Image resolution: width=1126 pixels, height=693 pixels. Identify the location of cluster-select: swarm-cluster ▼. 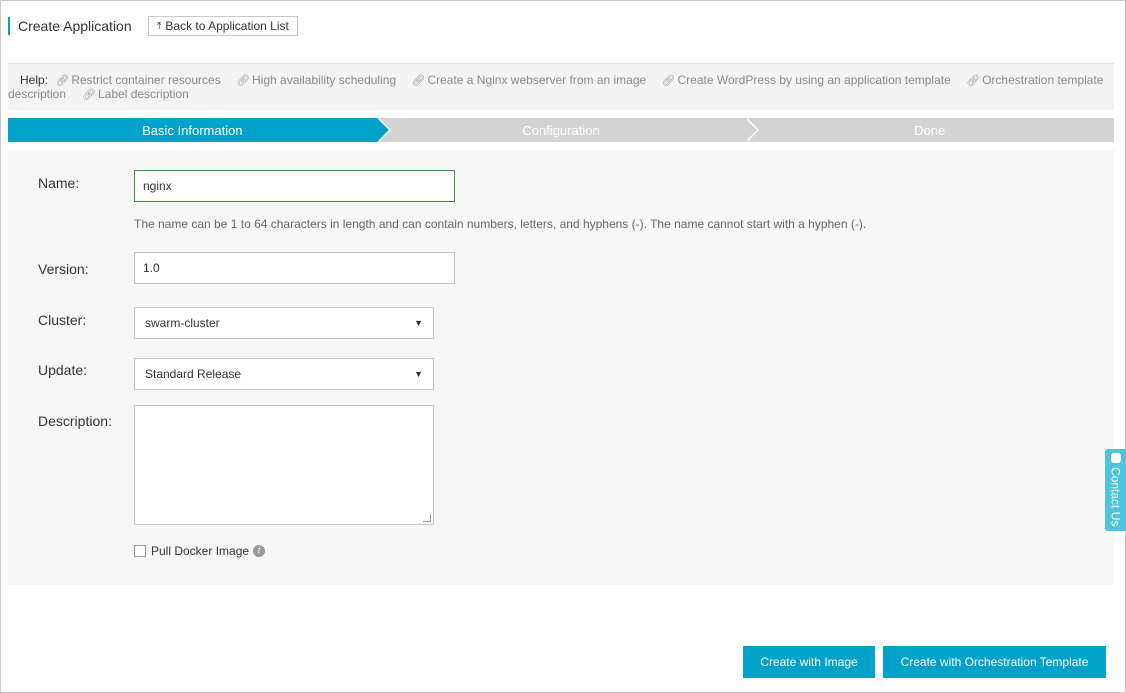
(284, 323).